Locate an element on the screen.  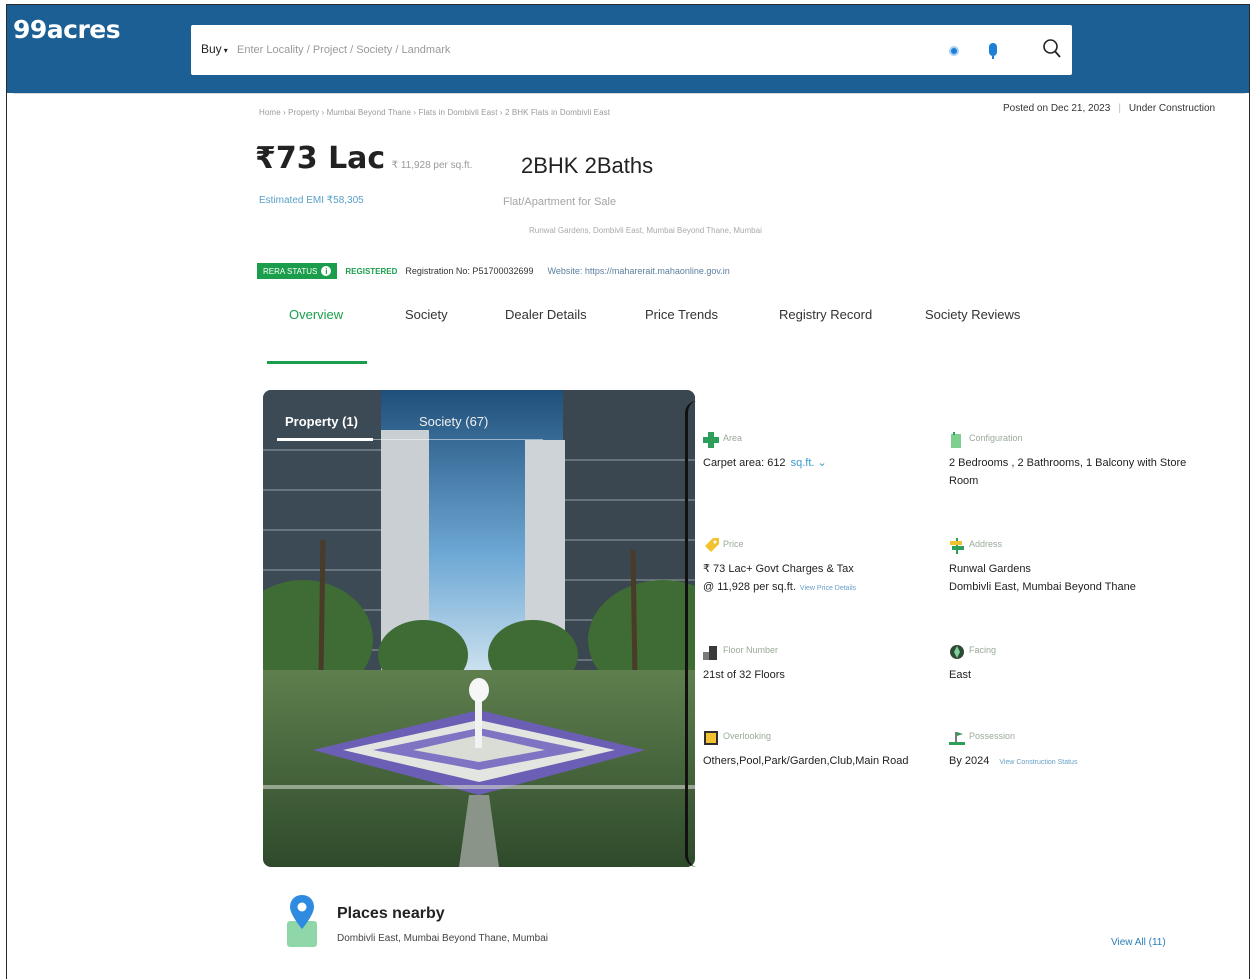
search-icon is located at coordinates (1052, 49).